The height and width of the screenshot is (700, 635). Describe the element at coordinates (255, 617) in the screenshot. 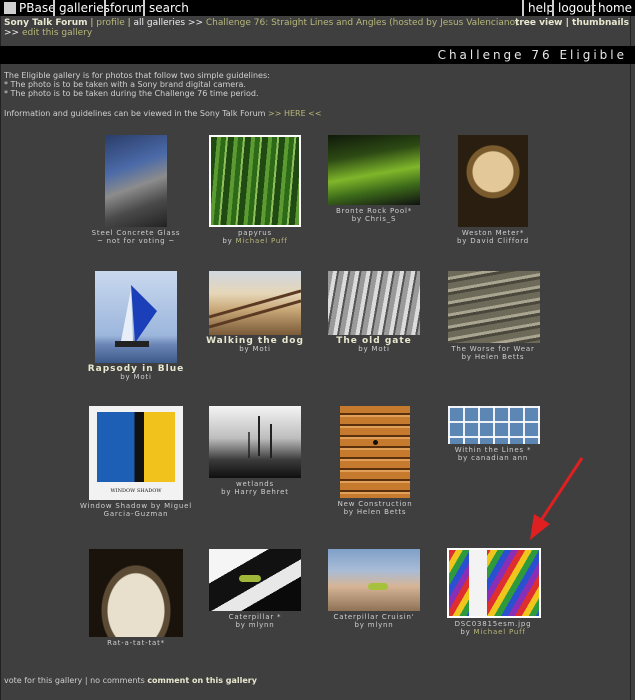

I see `photo-title: Caterpillar *` at that location.